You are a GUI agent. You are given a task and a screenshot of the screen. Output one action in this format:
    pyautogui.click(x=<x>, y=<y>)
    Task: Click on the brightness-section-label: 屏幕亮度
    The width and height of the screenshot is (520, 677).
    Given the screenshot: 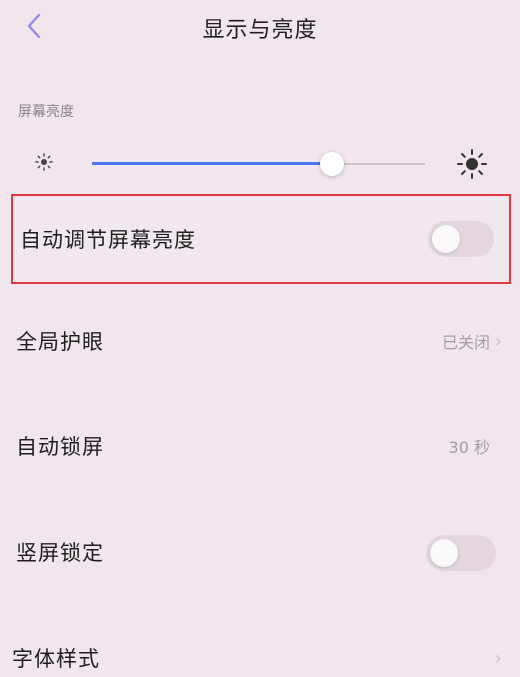 What is the action you would take?
    pyautogui.click(x=46, y=112)
    